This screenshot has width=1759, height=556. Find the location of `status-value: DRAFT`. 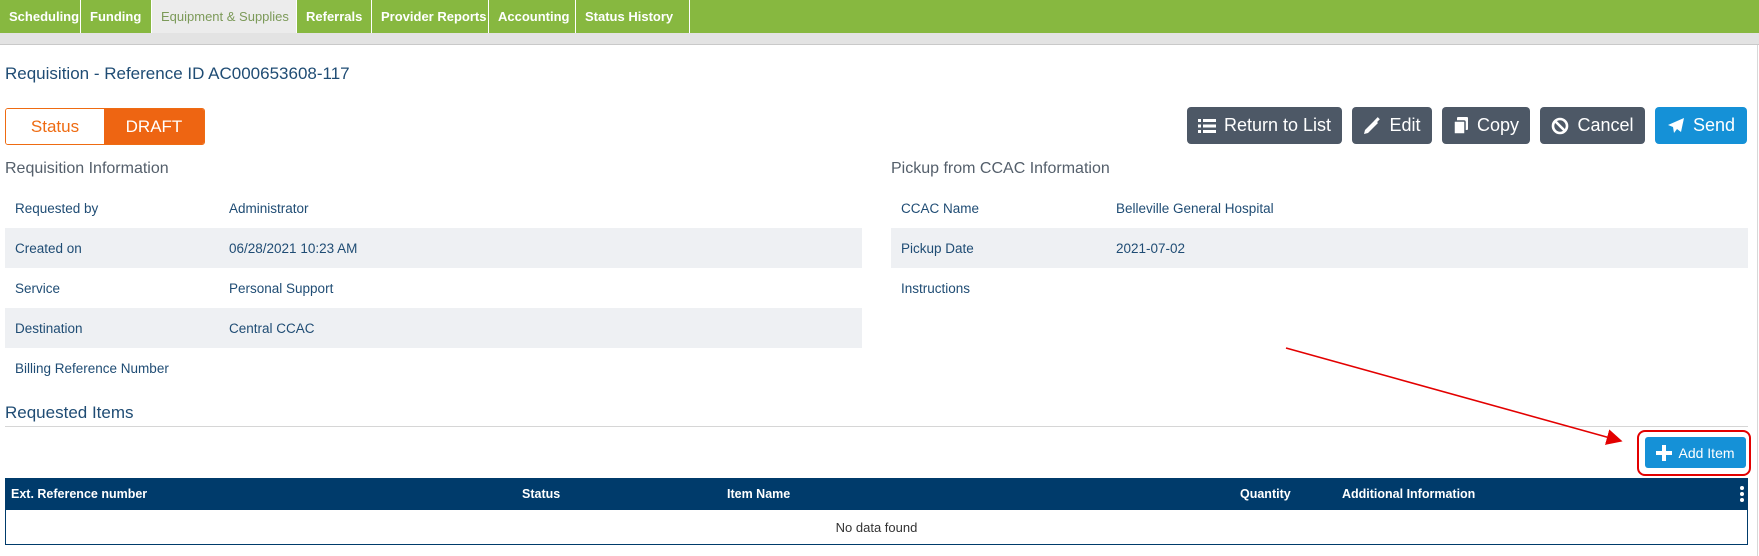

status-value: DRAFT is located at coordinates (154, 126).